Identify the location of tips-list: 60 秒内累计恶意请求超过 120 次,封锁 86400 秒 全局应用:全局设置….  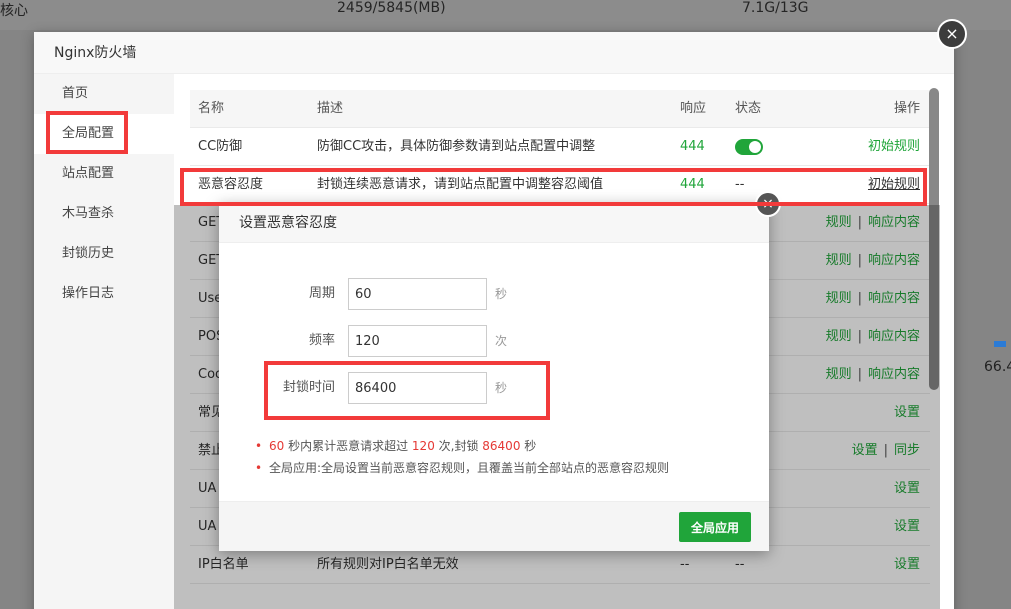
(462, 457).